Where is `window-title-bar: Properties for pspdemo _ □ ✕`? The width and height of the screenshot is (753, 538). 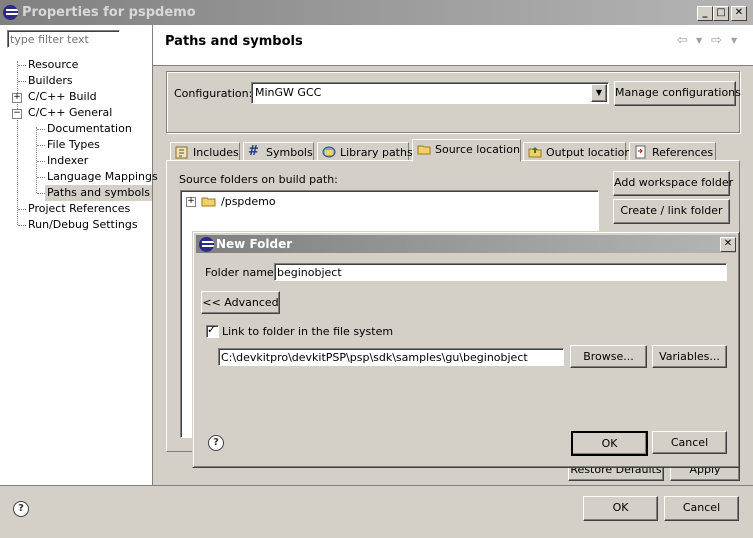 window-title-bar: Properties for pspdemo _ □ ✕ is located at coordinates (376, 12).